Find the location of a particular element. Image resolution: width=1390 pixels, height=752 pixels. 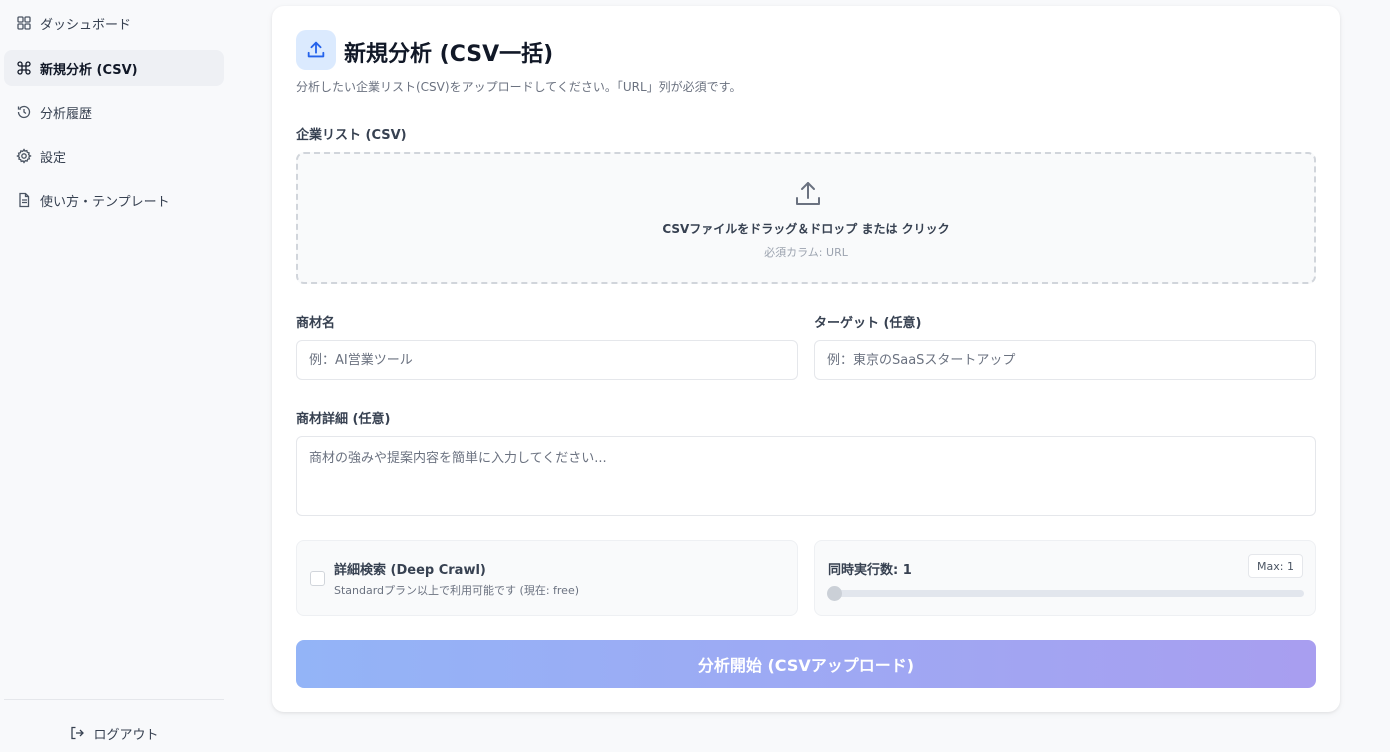

product-detail-textarea is located at coordinates (806, 476).